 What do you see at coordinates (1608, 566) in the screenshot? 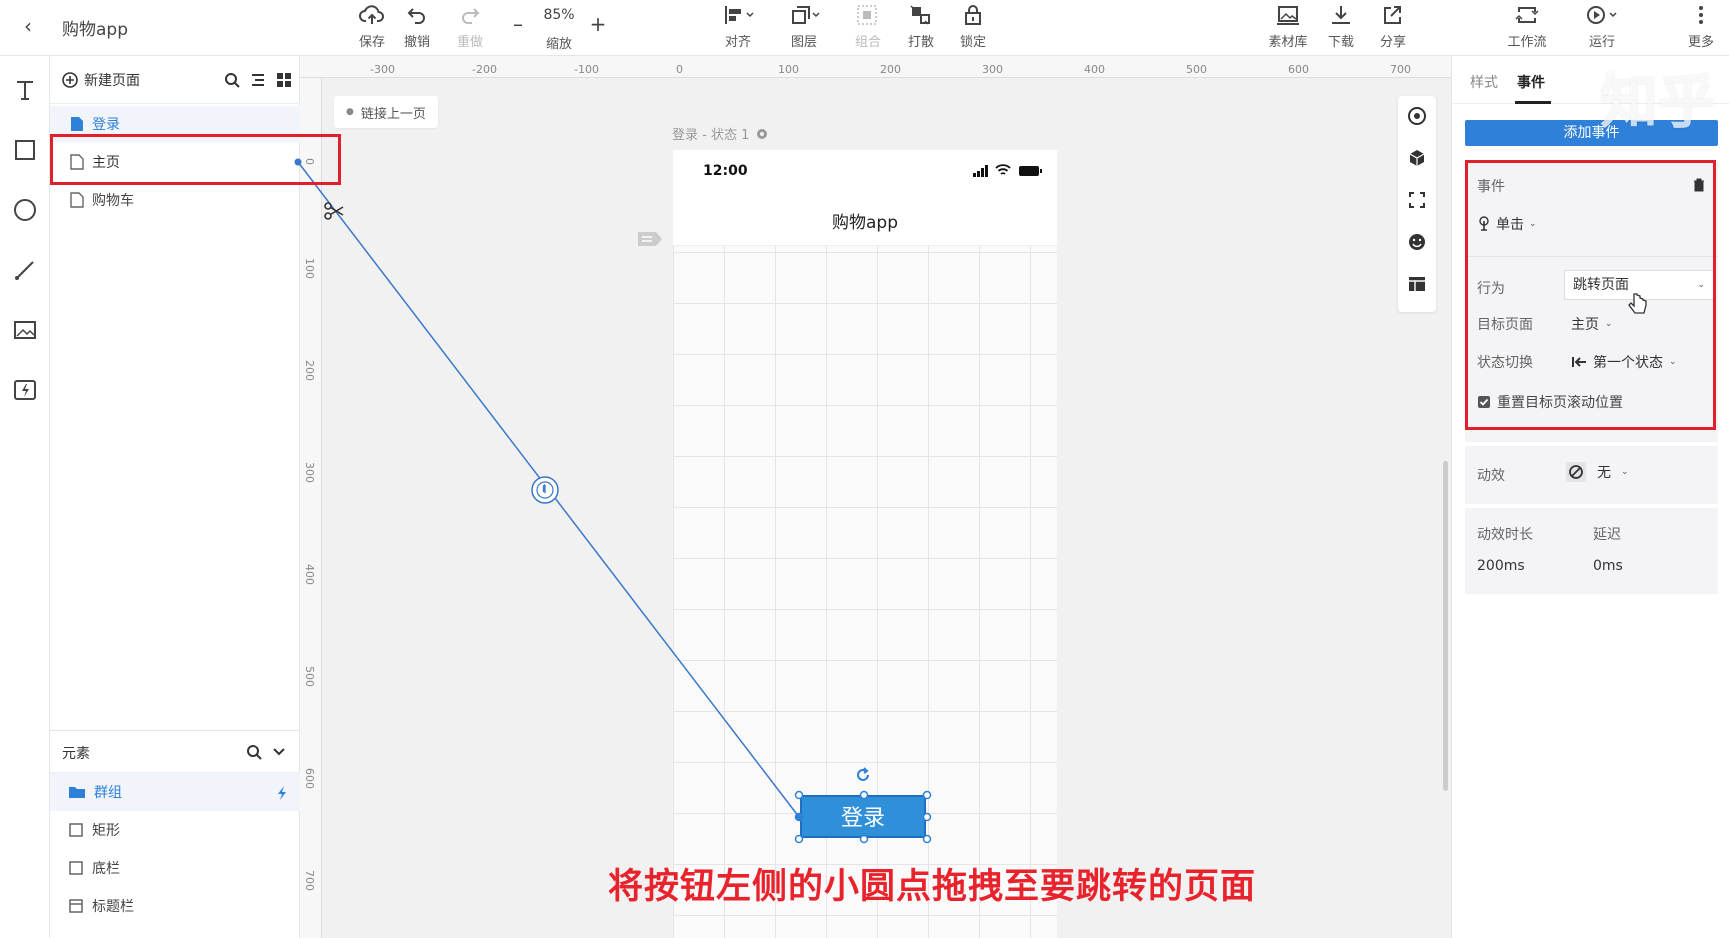
I see `delay-value: 0ms` at bounding box center [1608, 566].